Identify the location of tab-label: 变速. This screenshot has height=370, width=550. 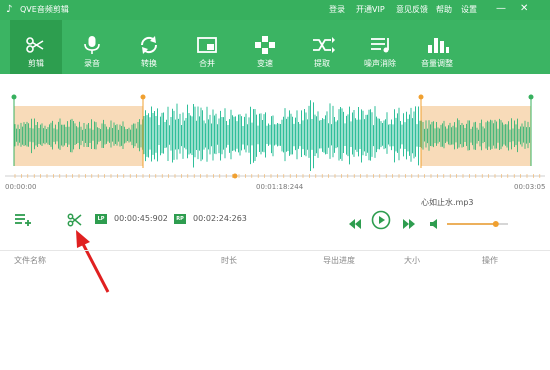
(265, 63).